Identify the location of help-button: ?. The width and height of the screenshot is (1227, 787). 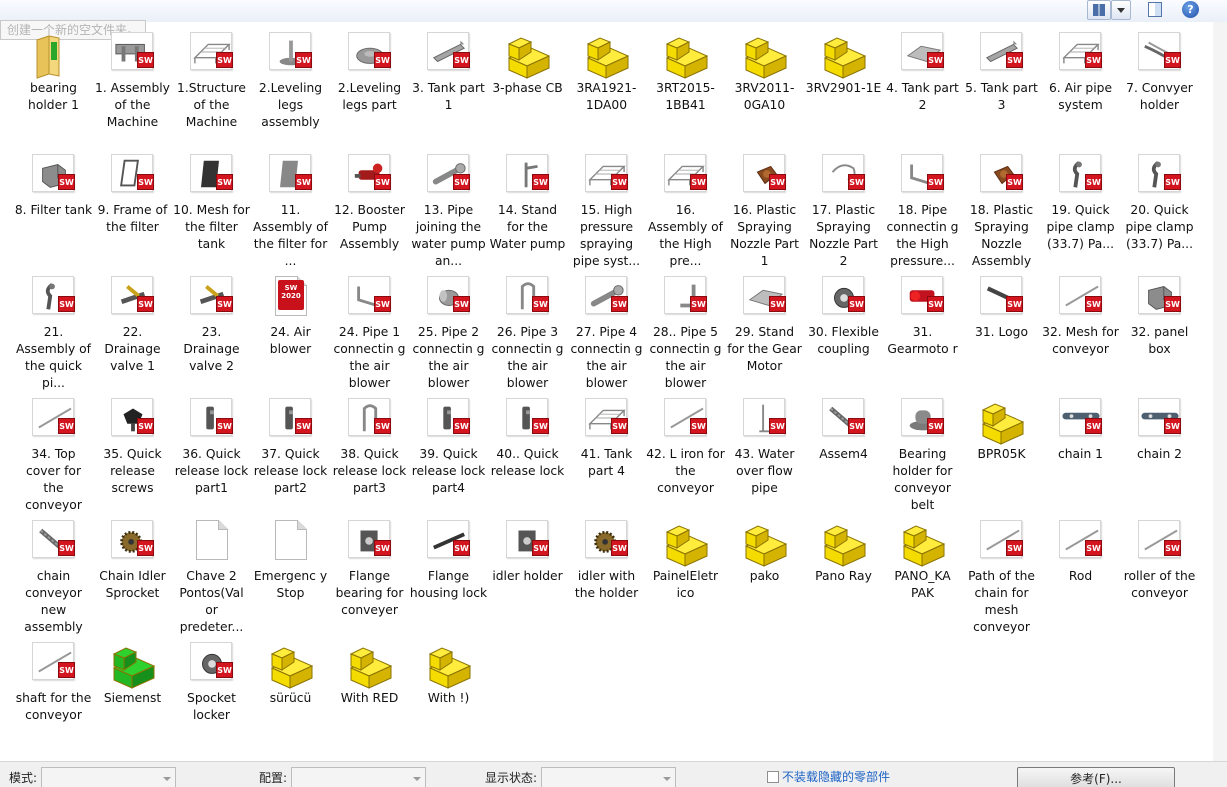
(1190, 10).